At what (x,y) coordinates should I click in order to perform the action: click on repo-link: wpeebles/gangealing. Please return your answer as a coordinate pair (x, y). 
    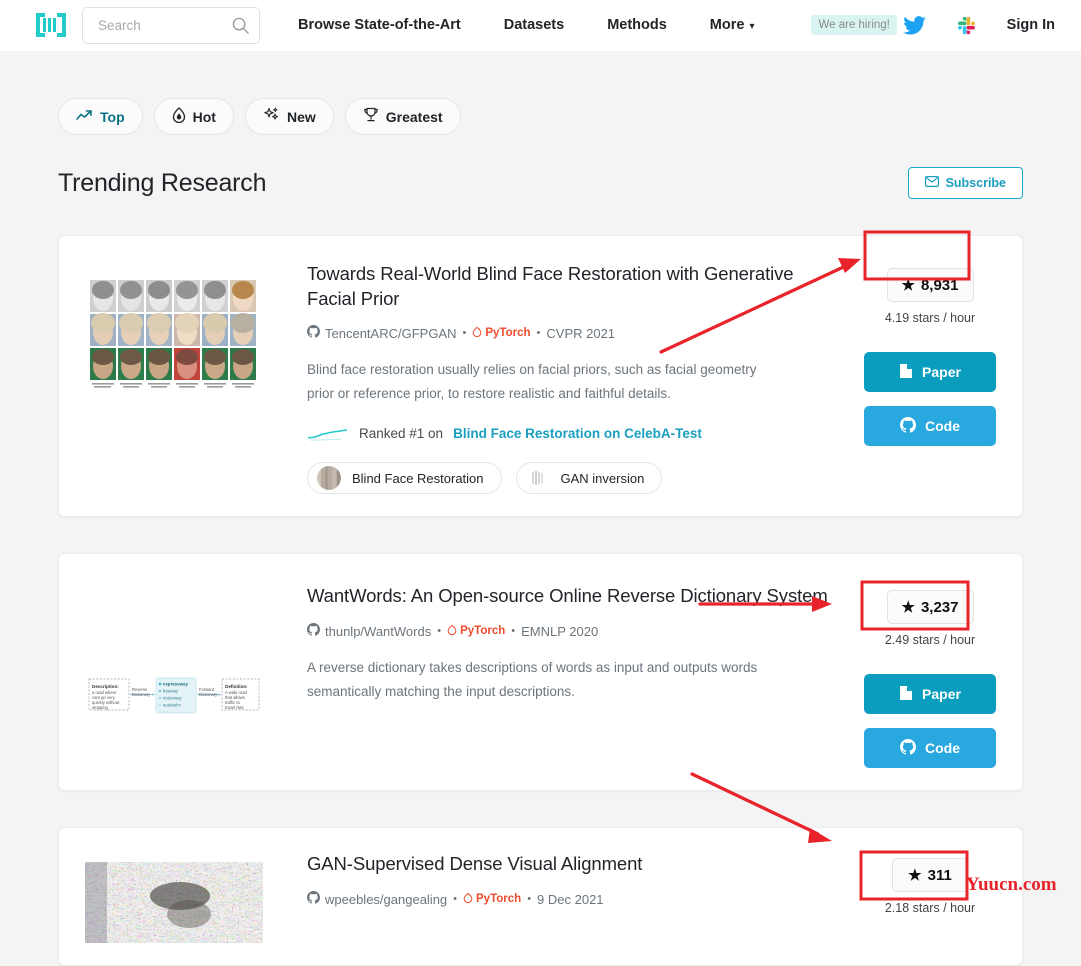
    Looking at the image, I should click on (377, 899).